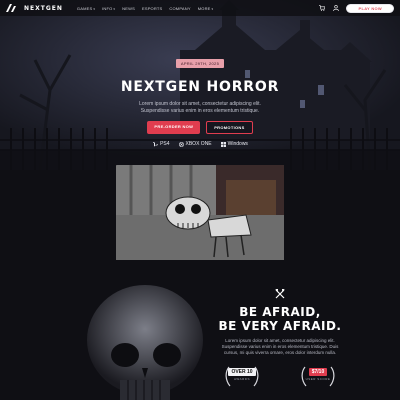 Image resolution: width=400 pixels, height=400 pixels. Describe the element at coordinates (156, 143) in the screenshot. I see `playstation-icon` at that location.